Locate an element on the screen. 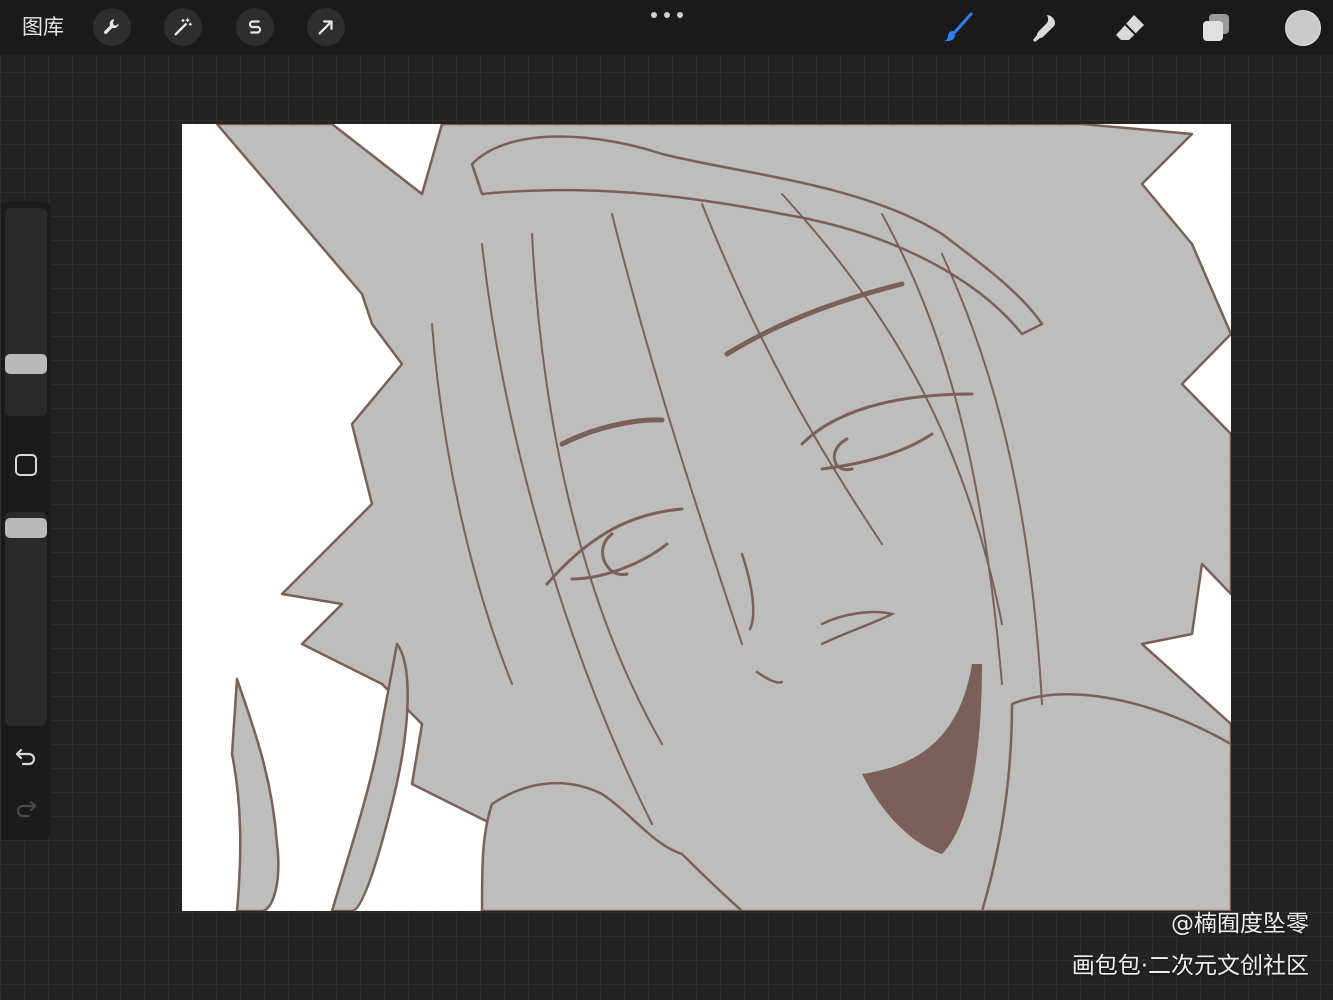 The image size is (1333, 1000). layers-icon is located at coordinates (1216, 27).